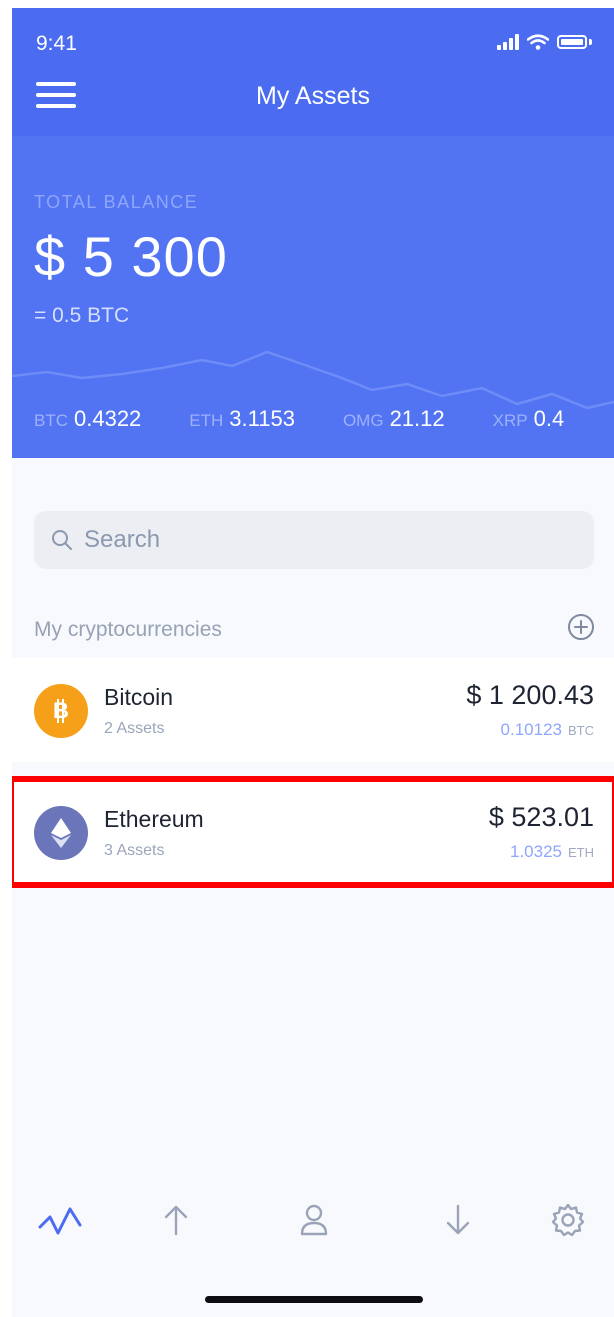 The width and height of the screenshot is (614, 1317). I want to click on coin-name: Ethereum, so click(154, 819).